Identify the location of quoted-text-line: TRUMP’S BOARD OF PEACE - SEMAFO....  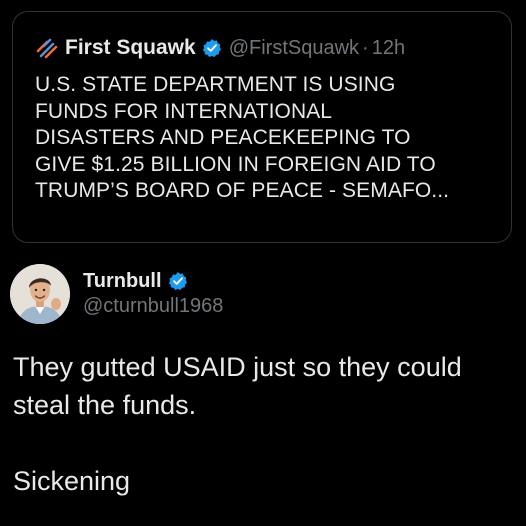
(242, 190).